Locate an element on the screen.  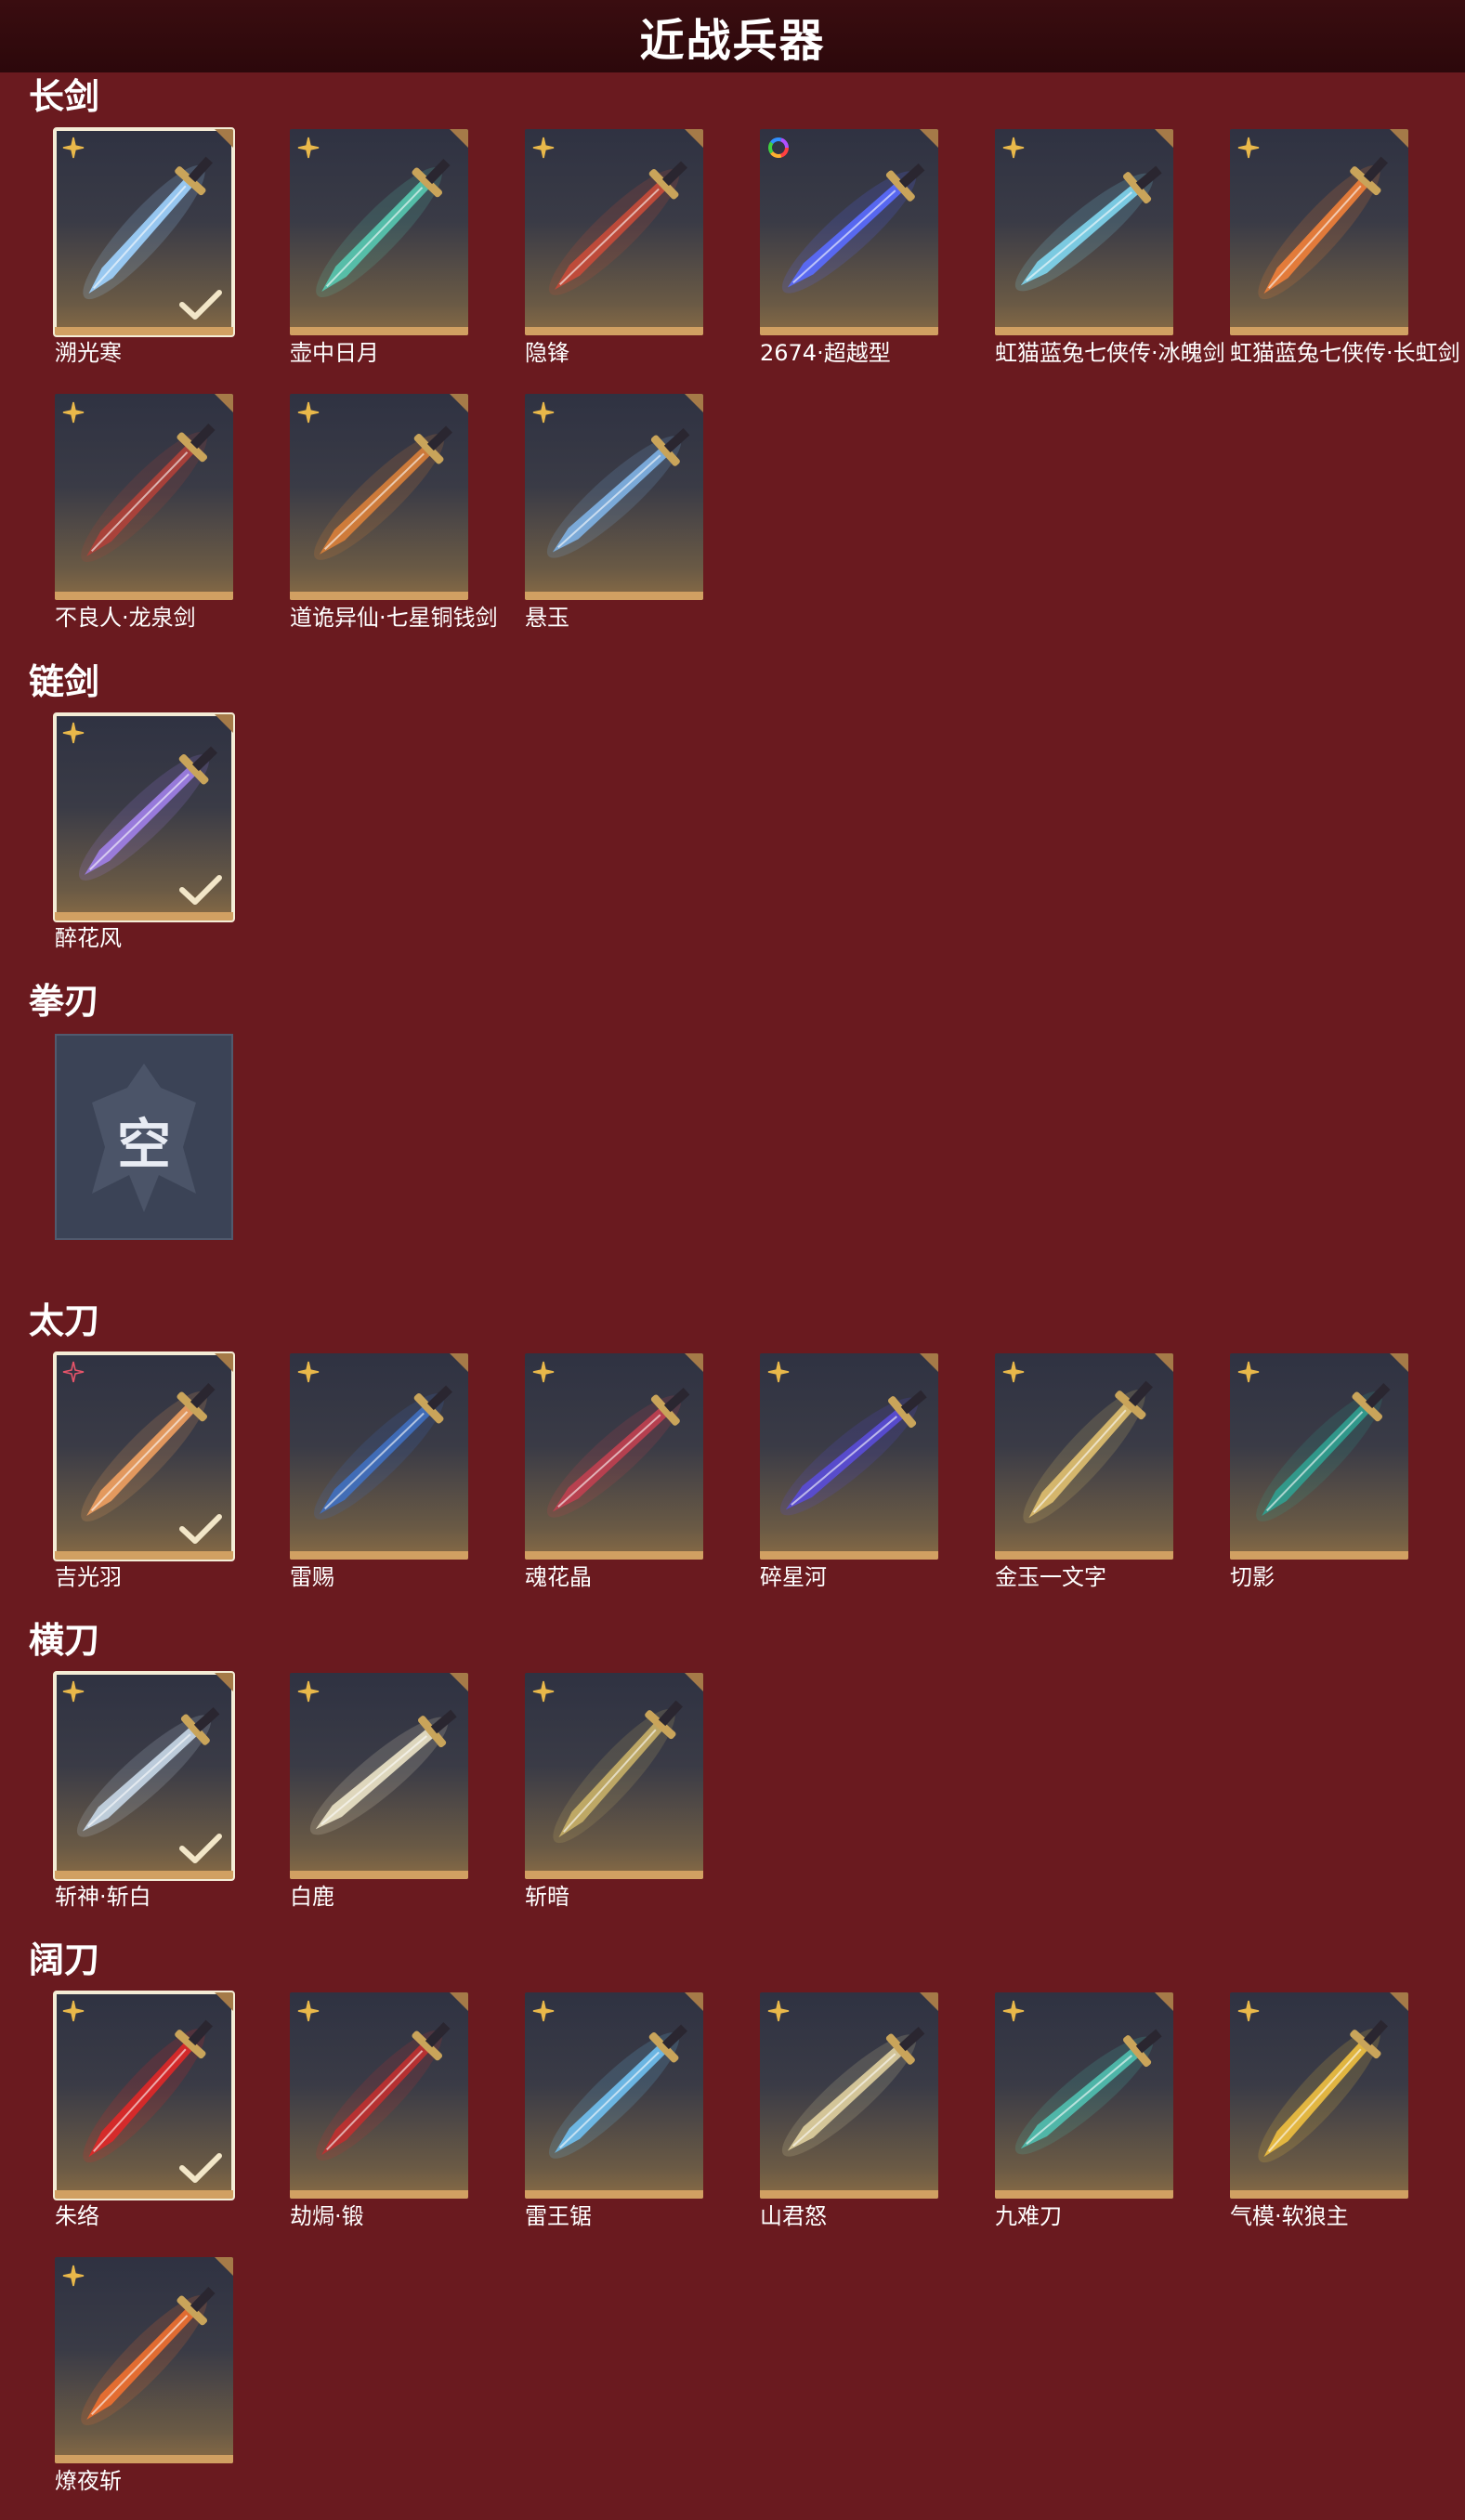
weapon-item: 燎夜斩 is located at coordinates (144, 2382).